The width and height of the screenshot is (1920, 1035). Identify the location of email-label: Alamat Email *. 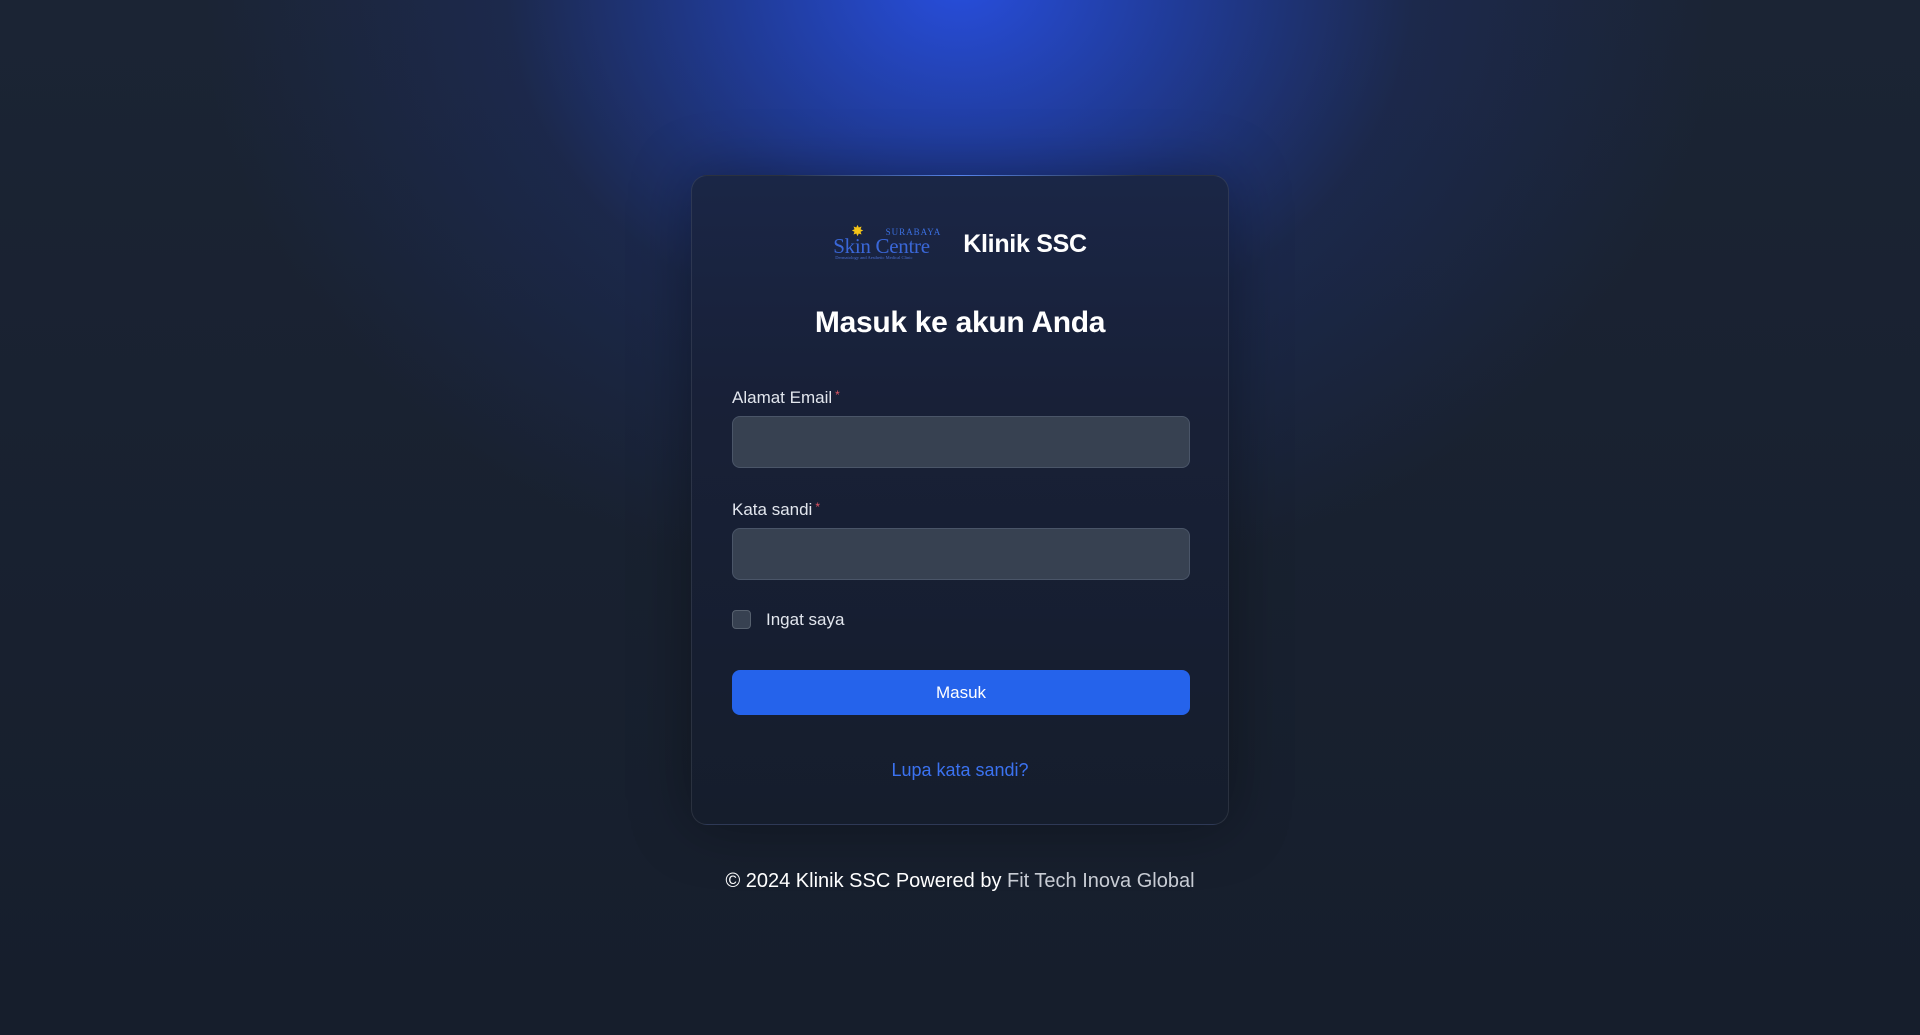
(786, 398).